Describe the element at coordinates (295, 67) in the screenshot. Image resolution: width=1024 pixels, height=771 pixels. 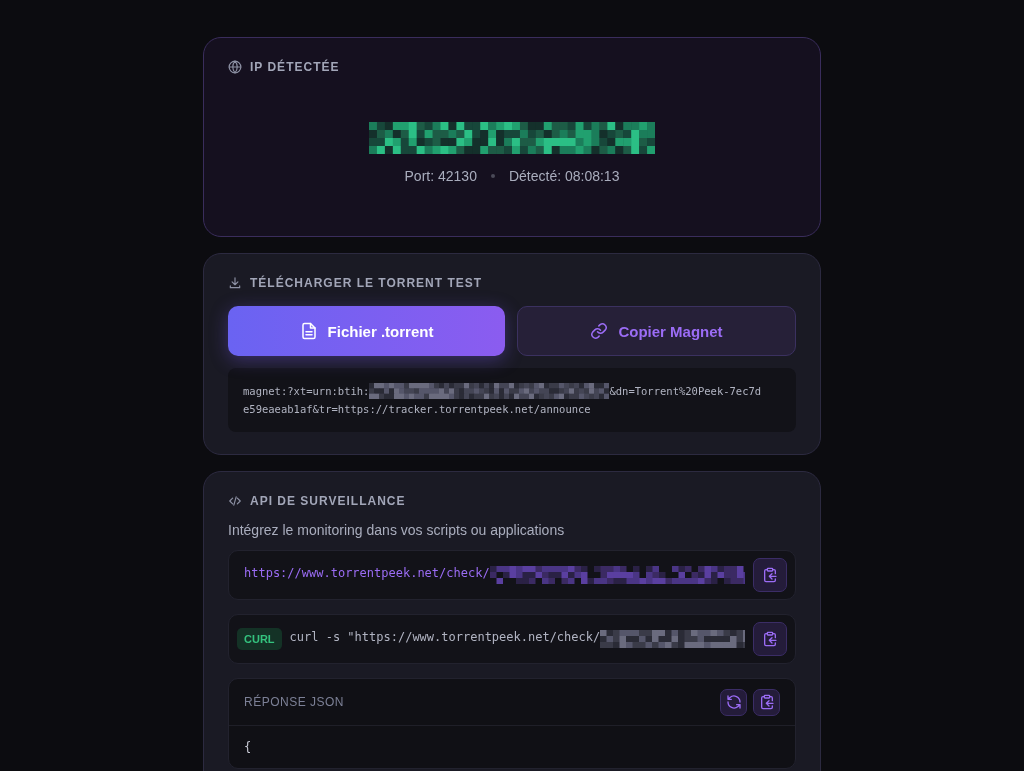
I see `card-title: IP DÉTECTÉE` at that location.